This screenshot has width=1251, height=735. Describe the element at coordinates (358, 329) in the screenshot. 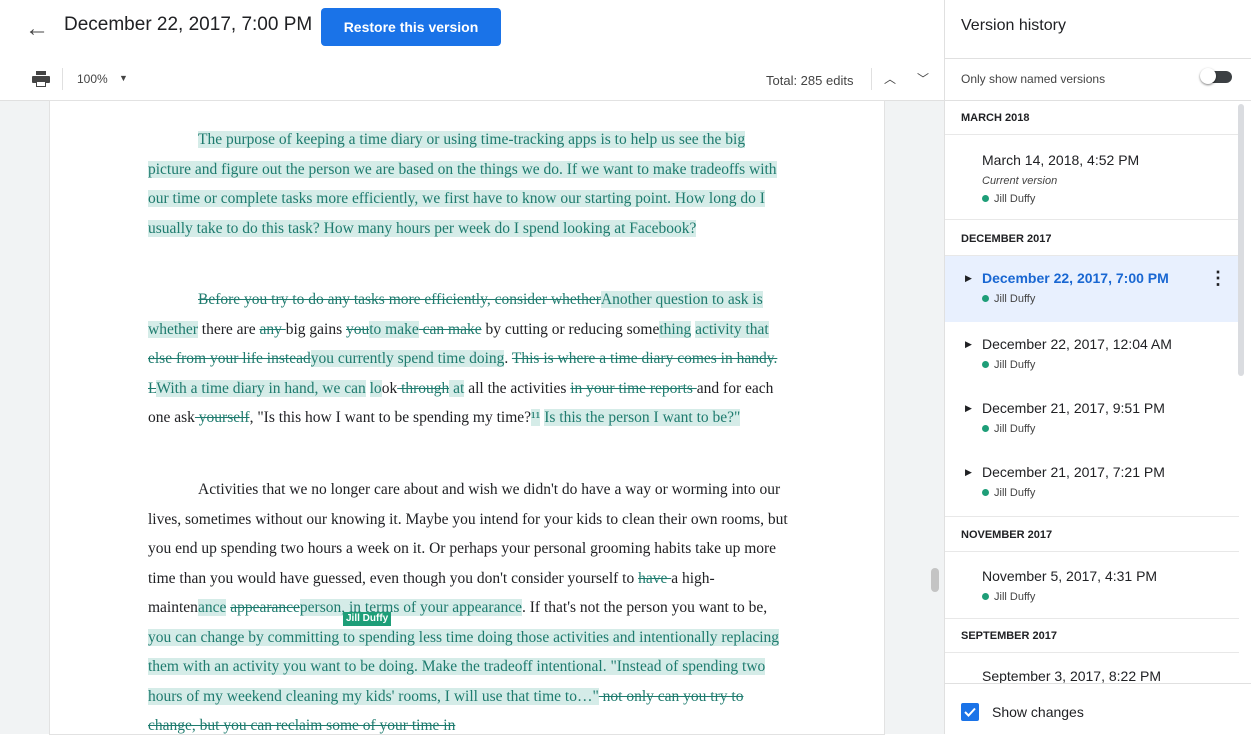

I see `deleted-text: you` at that location.